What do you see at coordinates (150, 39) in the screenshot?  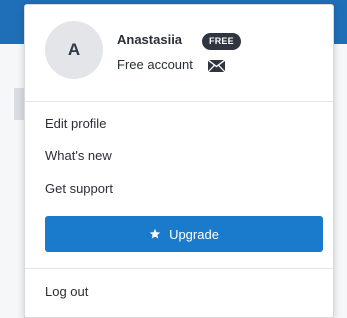 I see `user-name: Anastasiia` at bounding box center [150, 39].